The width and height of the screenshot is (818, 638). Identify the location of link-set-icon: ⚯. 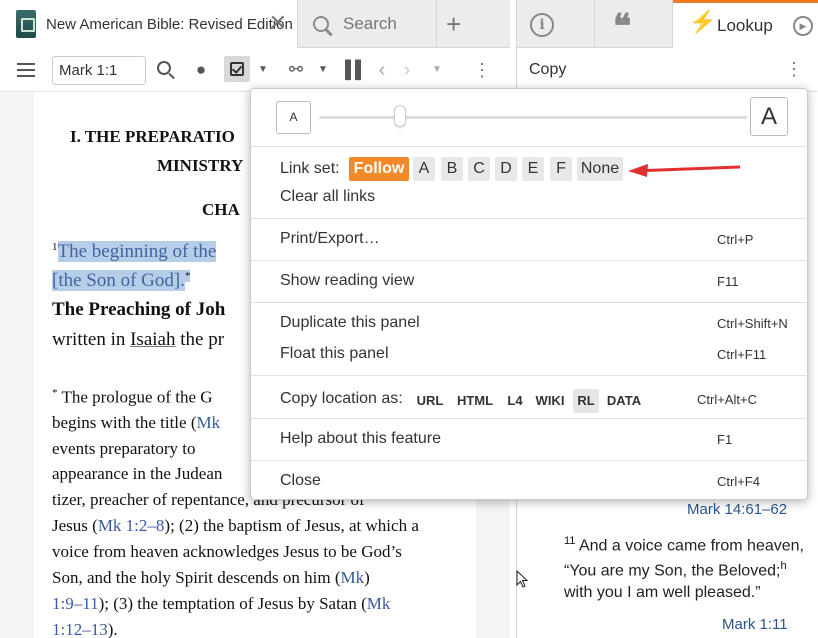
(296, 70).